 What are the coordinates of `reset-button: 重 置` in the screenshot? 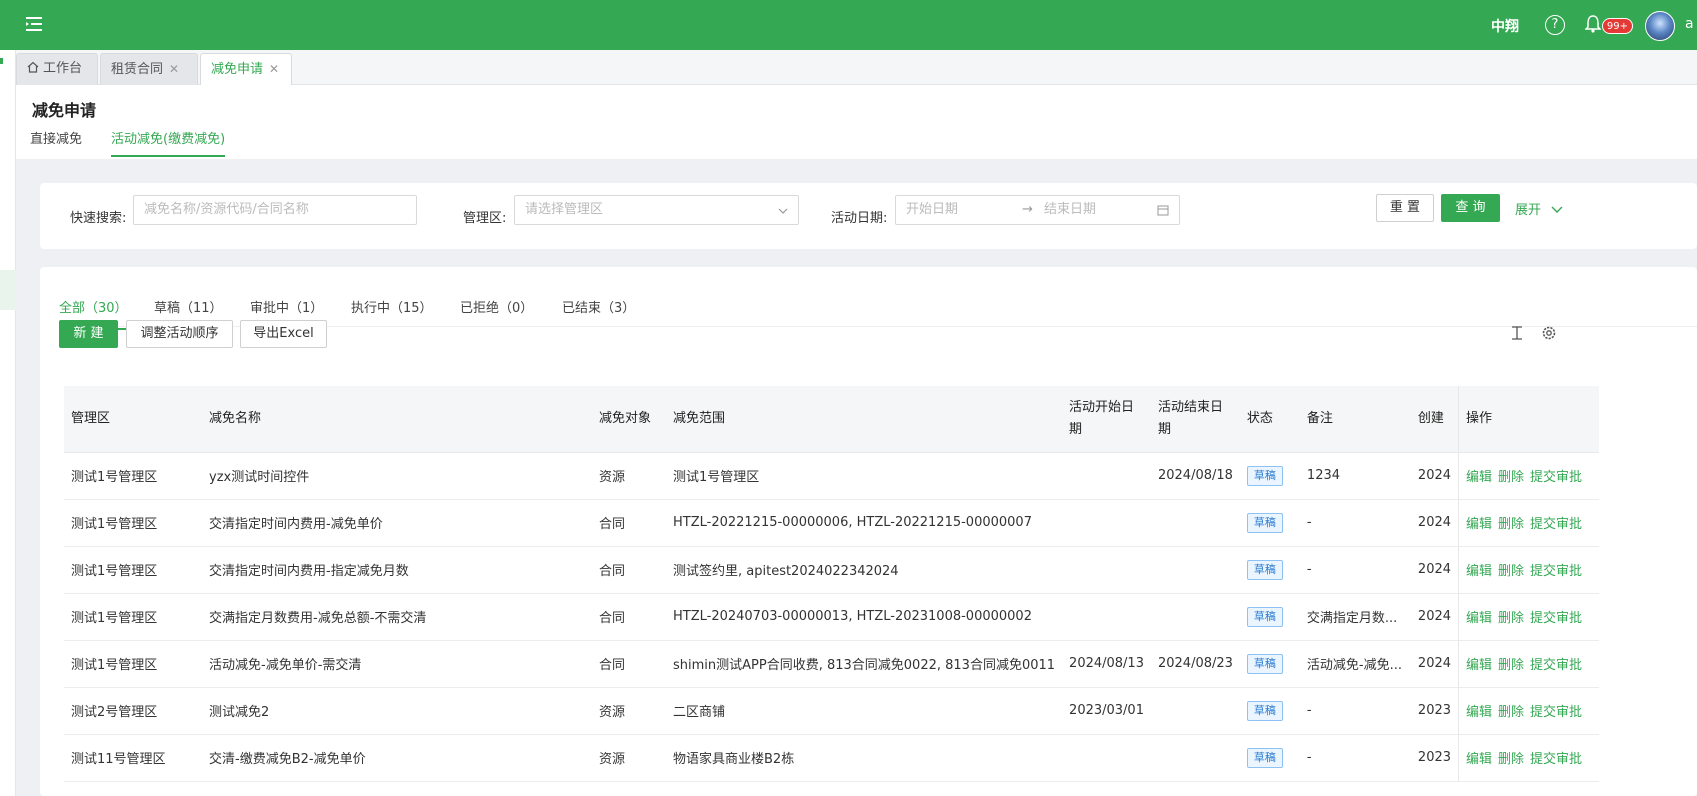 It's located at (1405, 208).